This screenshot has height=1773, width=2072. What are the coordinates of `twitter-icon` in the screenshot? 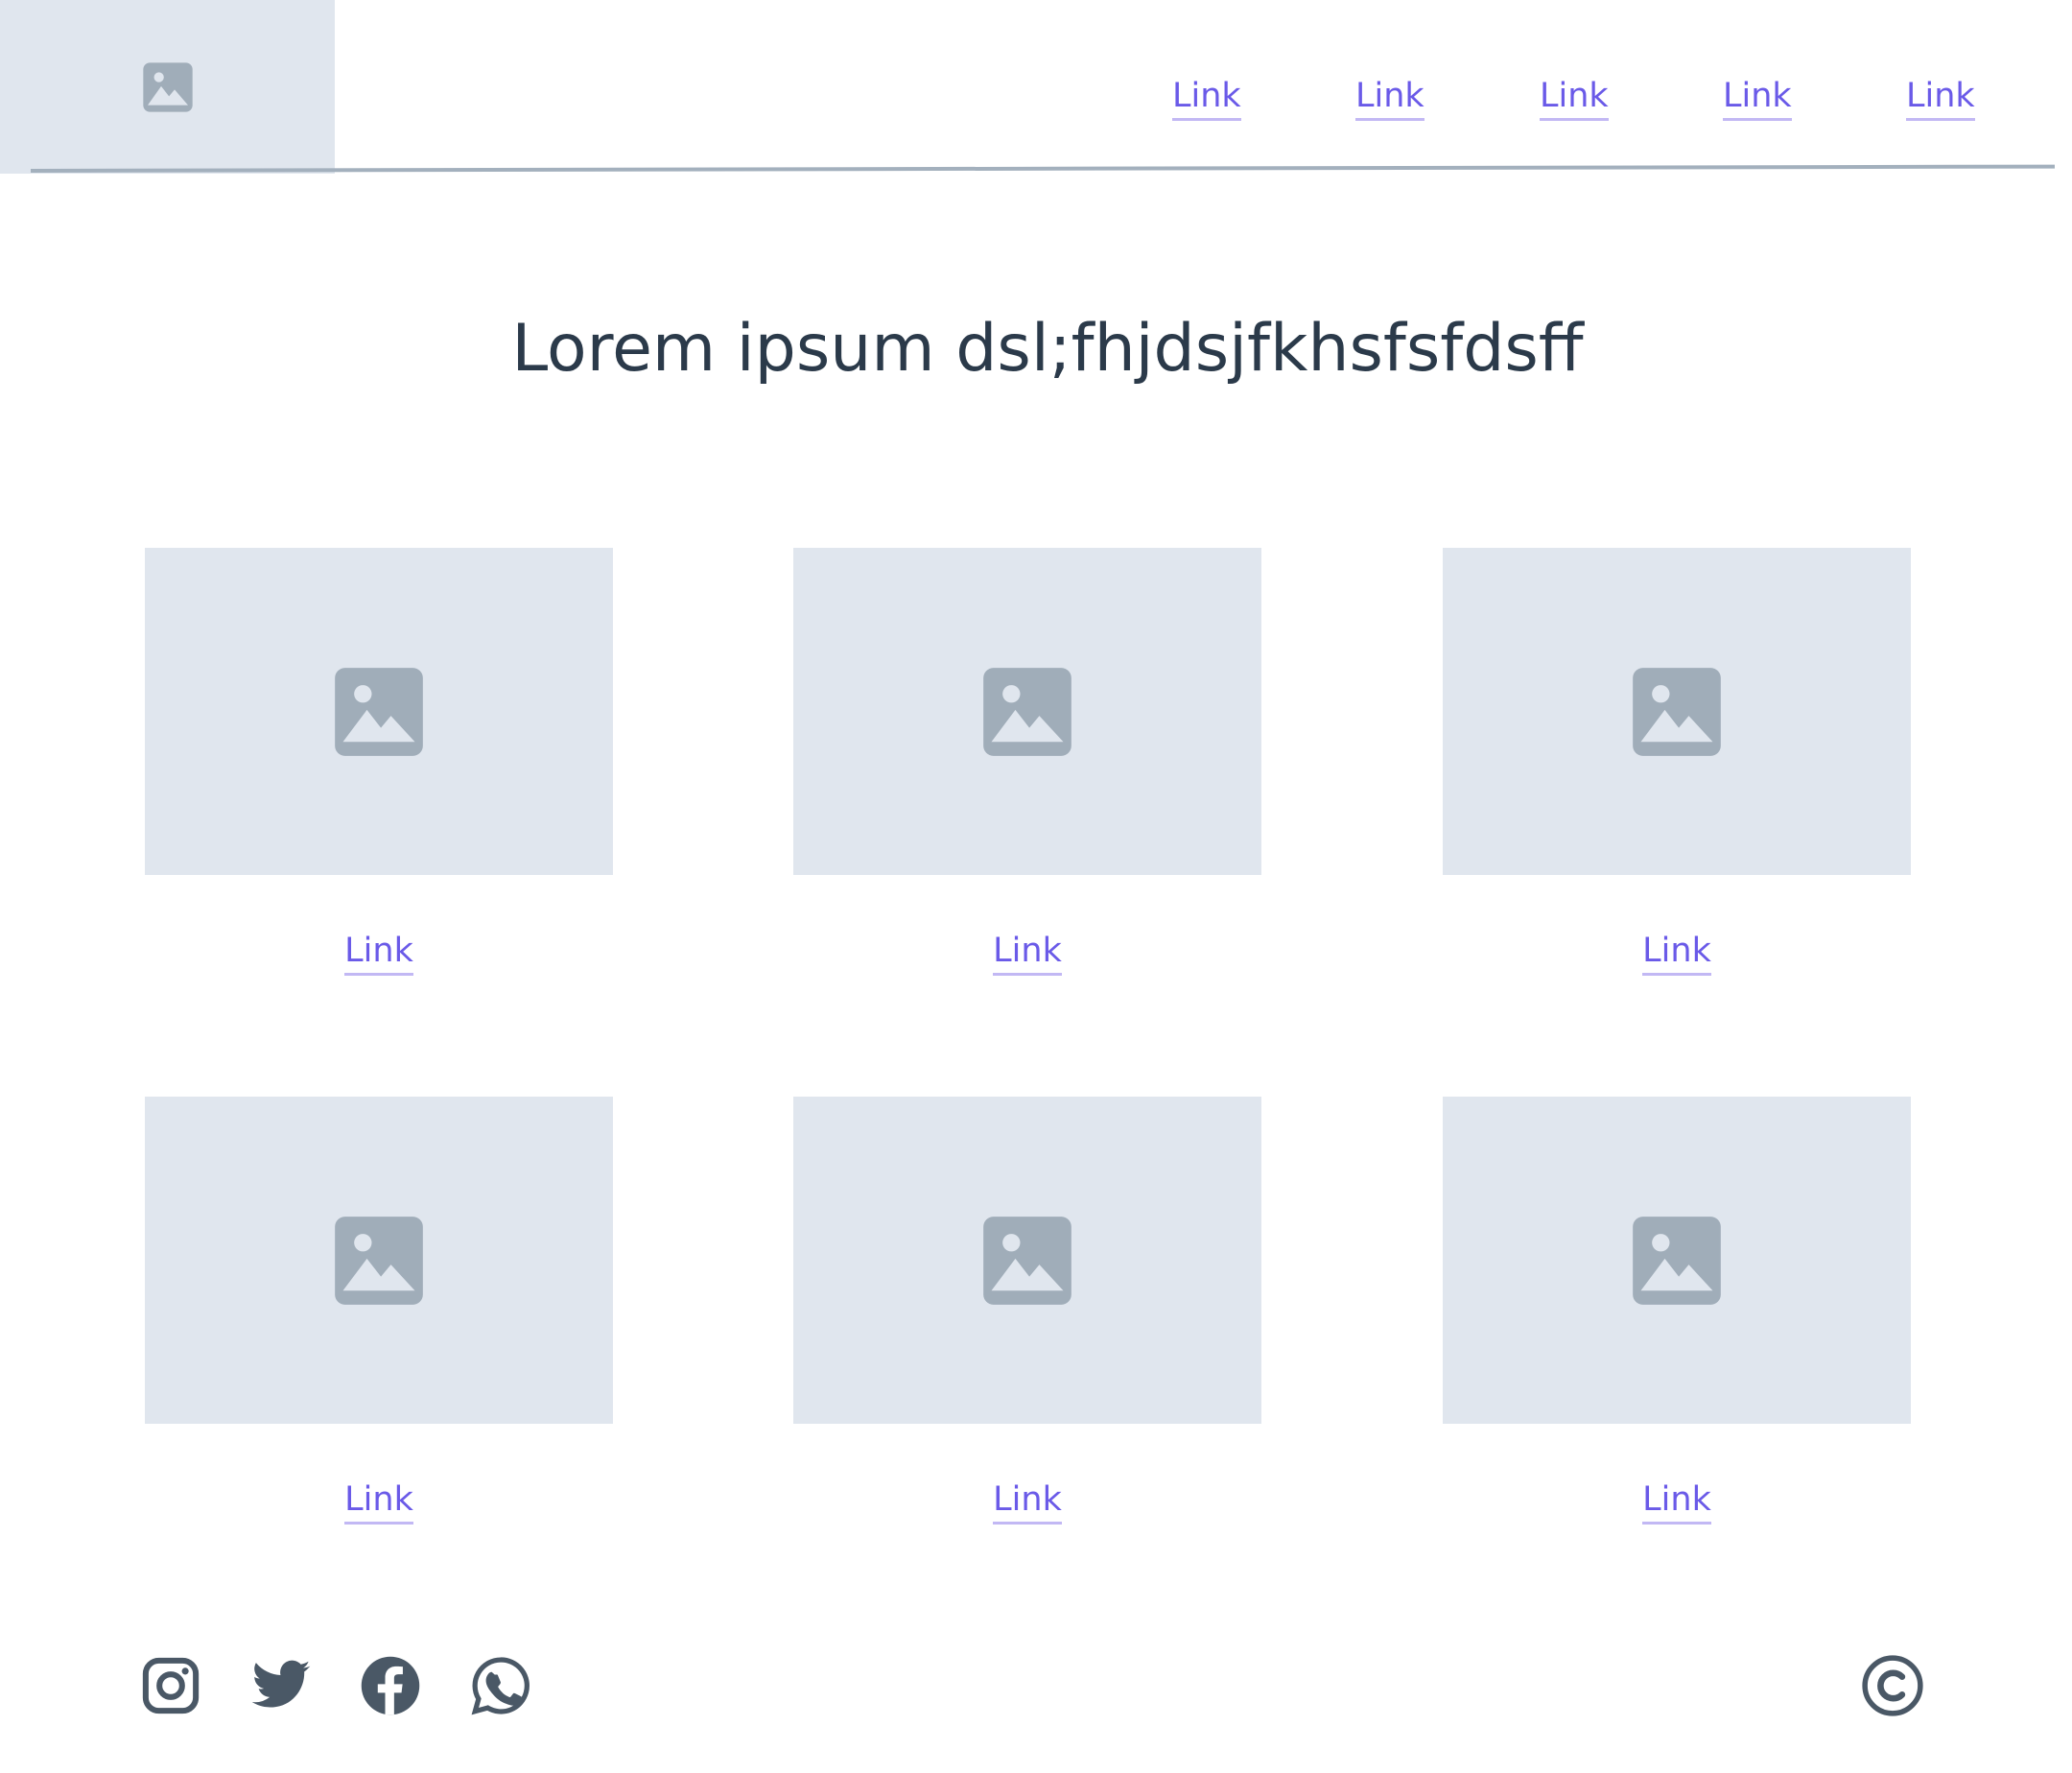 It's located at (281, 1685).